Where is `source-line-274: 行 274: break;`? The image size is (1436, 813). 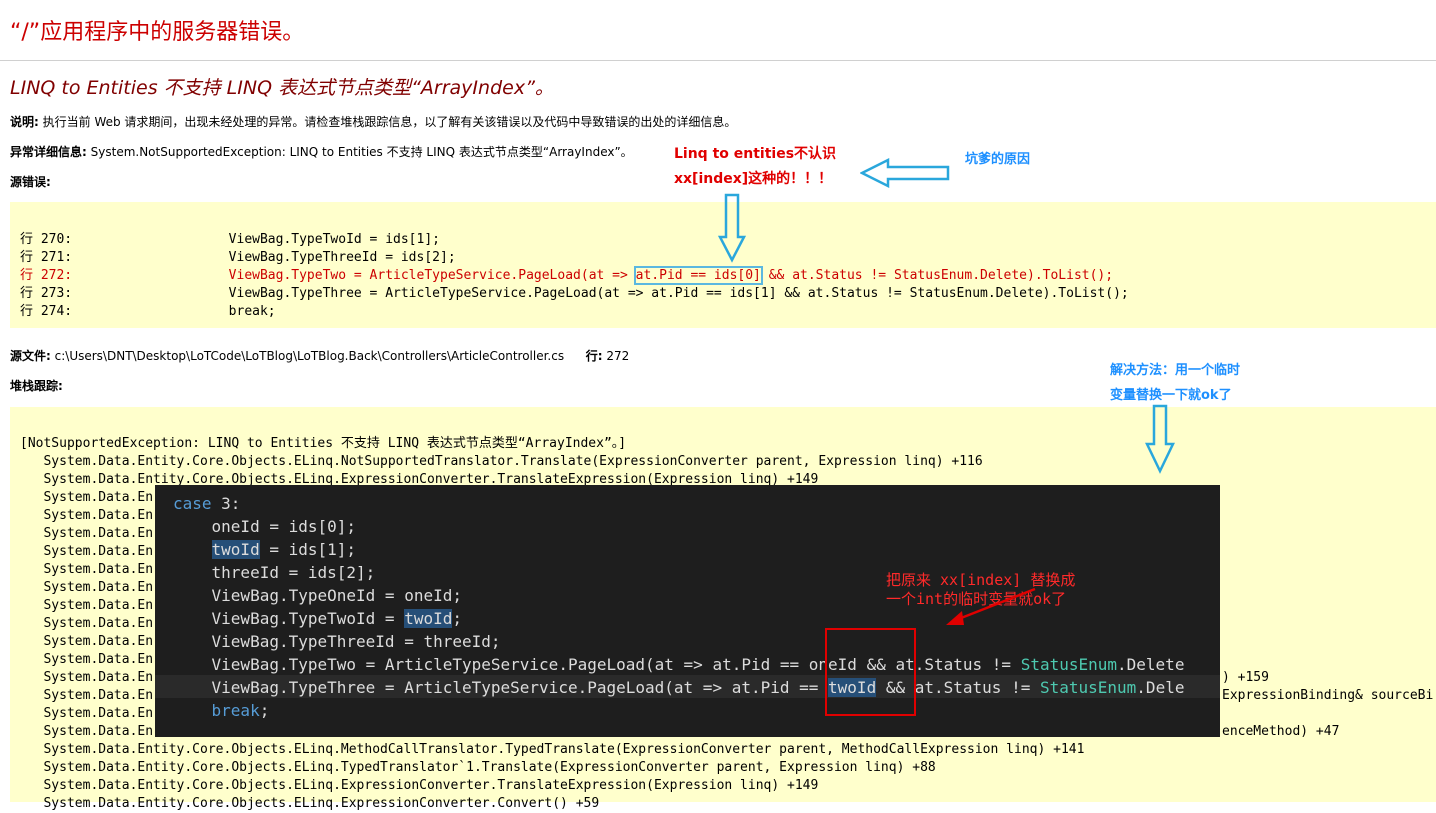 source-line-274: 行 274: break; is located at coordinates (148, 311).